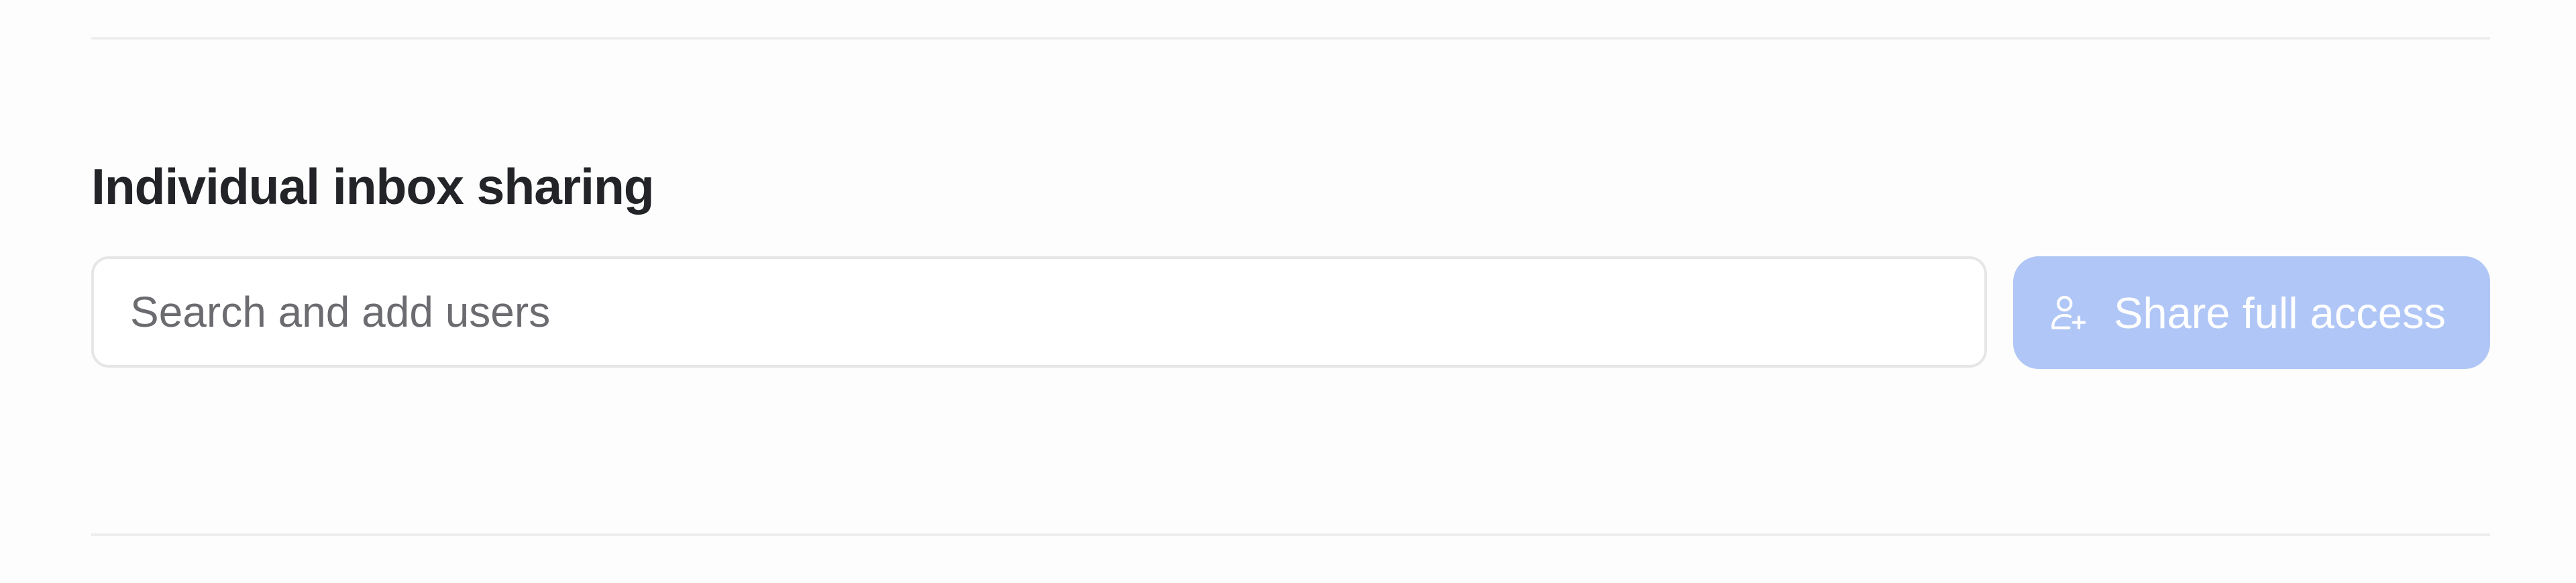 The height and width of the screenshot is (583, 2576). What do you see at coordinates (373, 186) in the screenshot?
I see `section-title: Individual inbox sharing` at bounding box center [373, 186].